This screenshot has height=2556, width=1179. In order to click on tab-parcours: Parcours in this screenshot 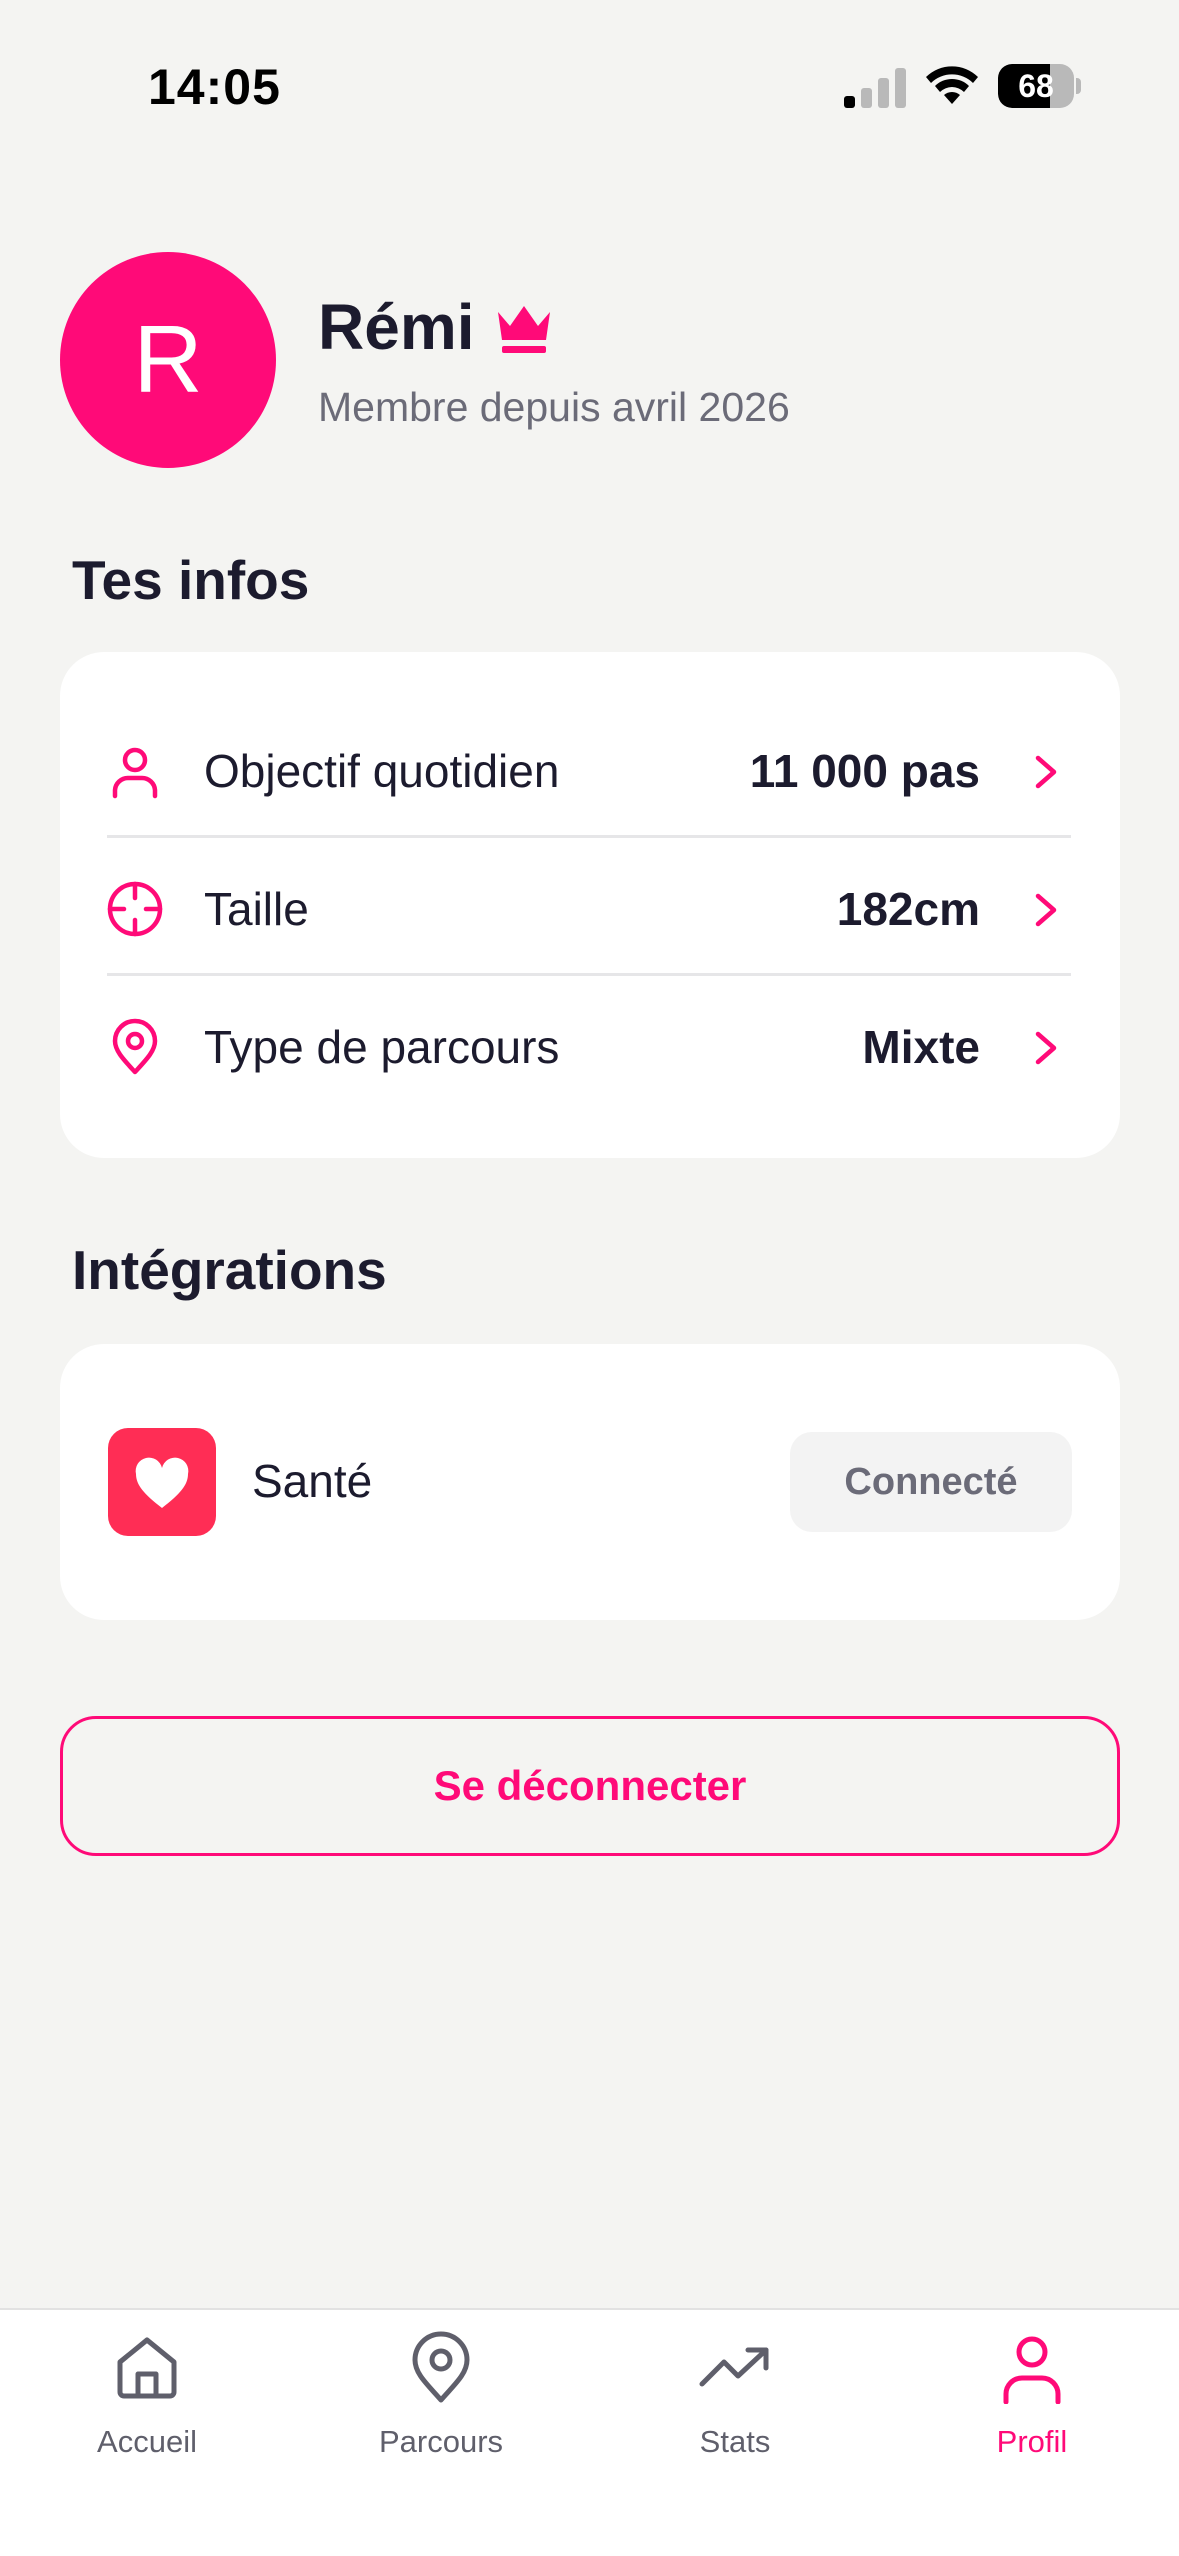, I will do `click(441, 2410)`.